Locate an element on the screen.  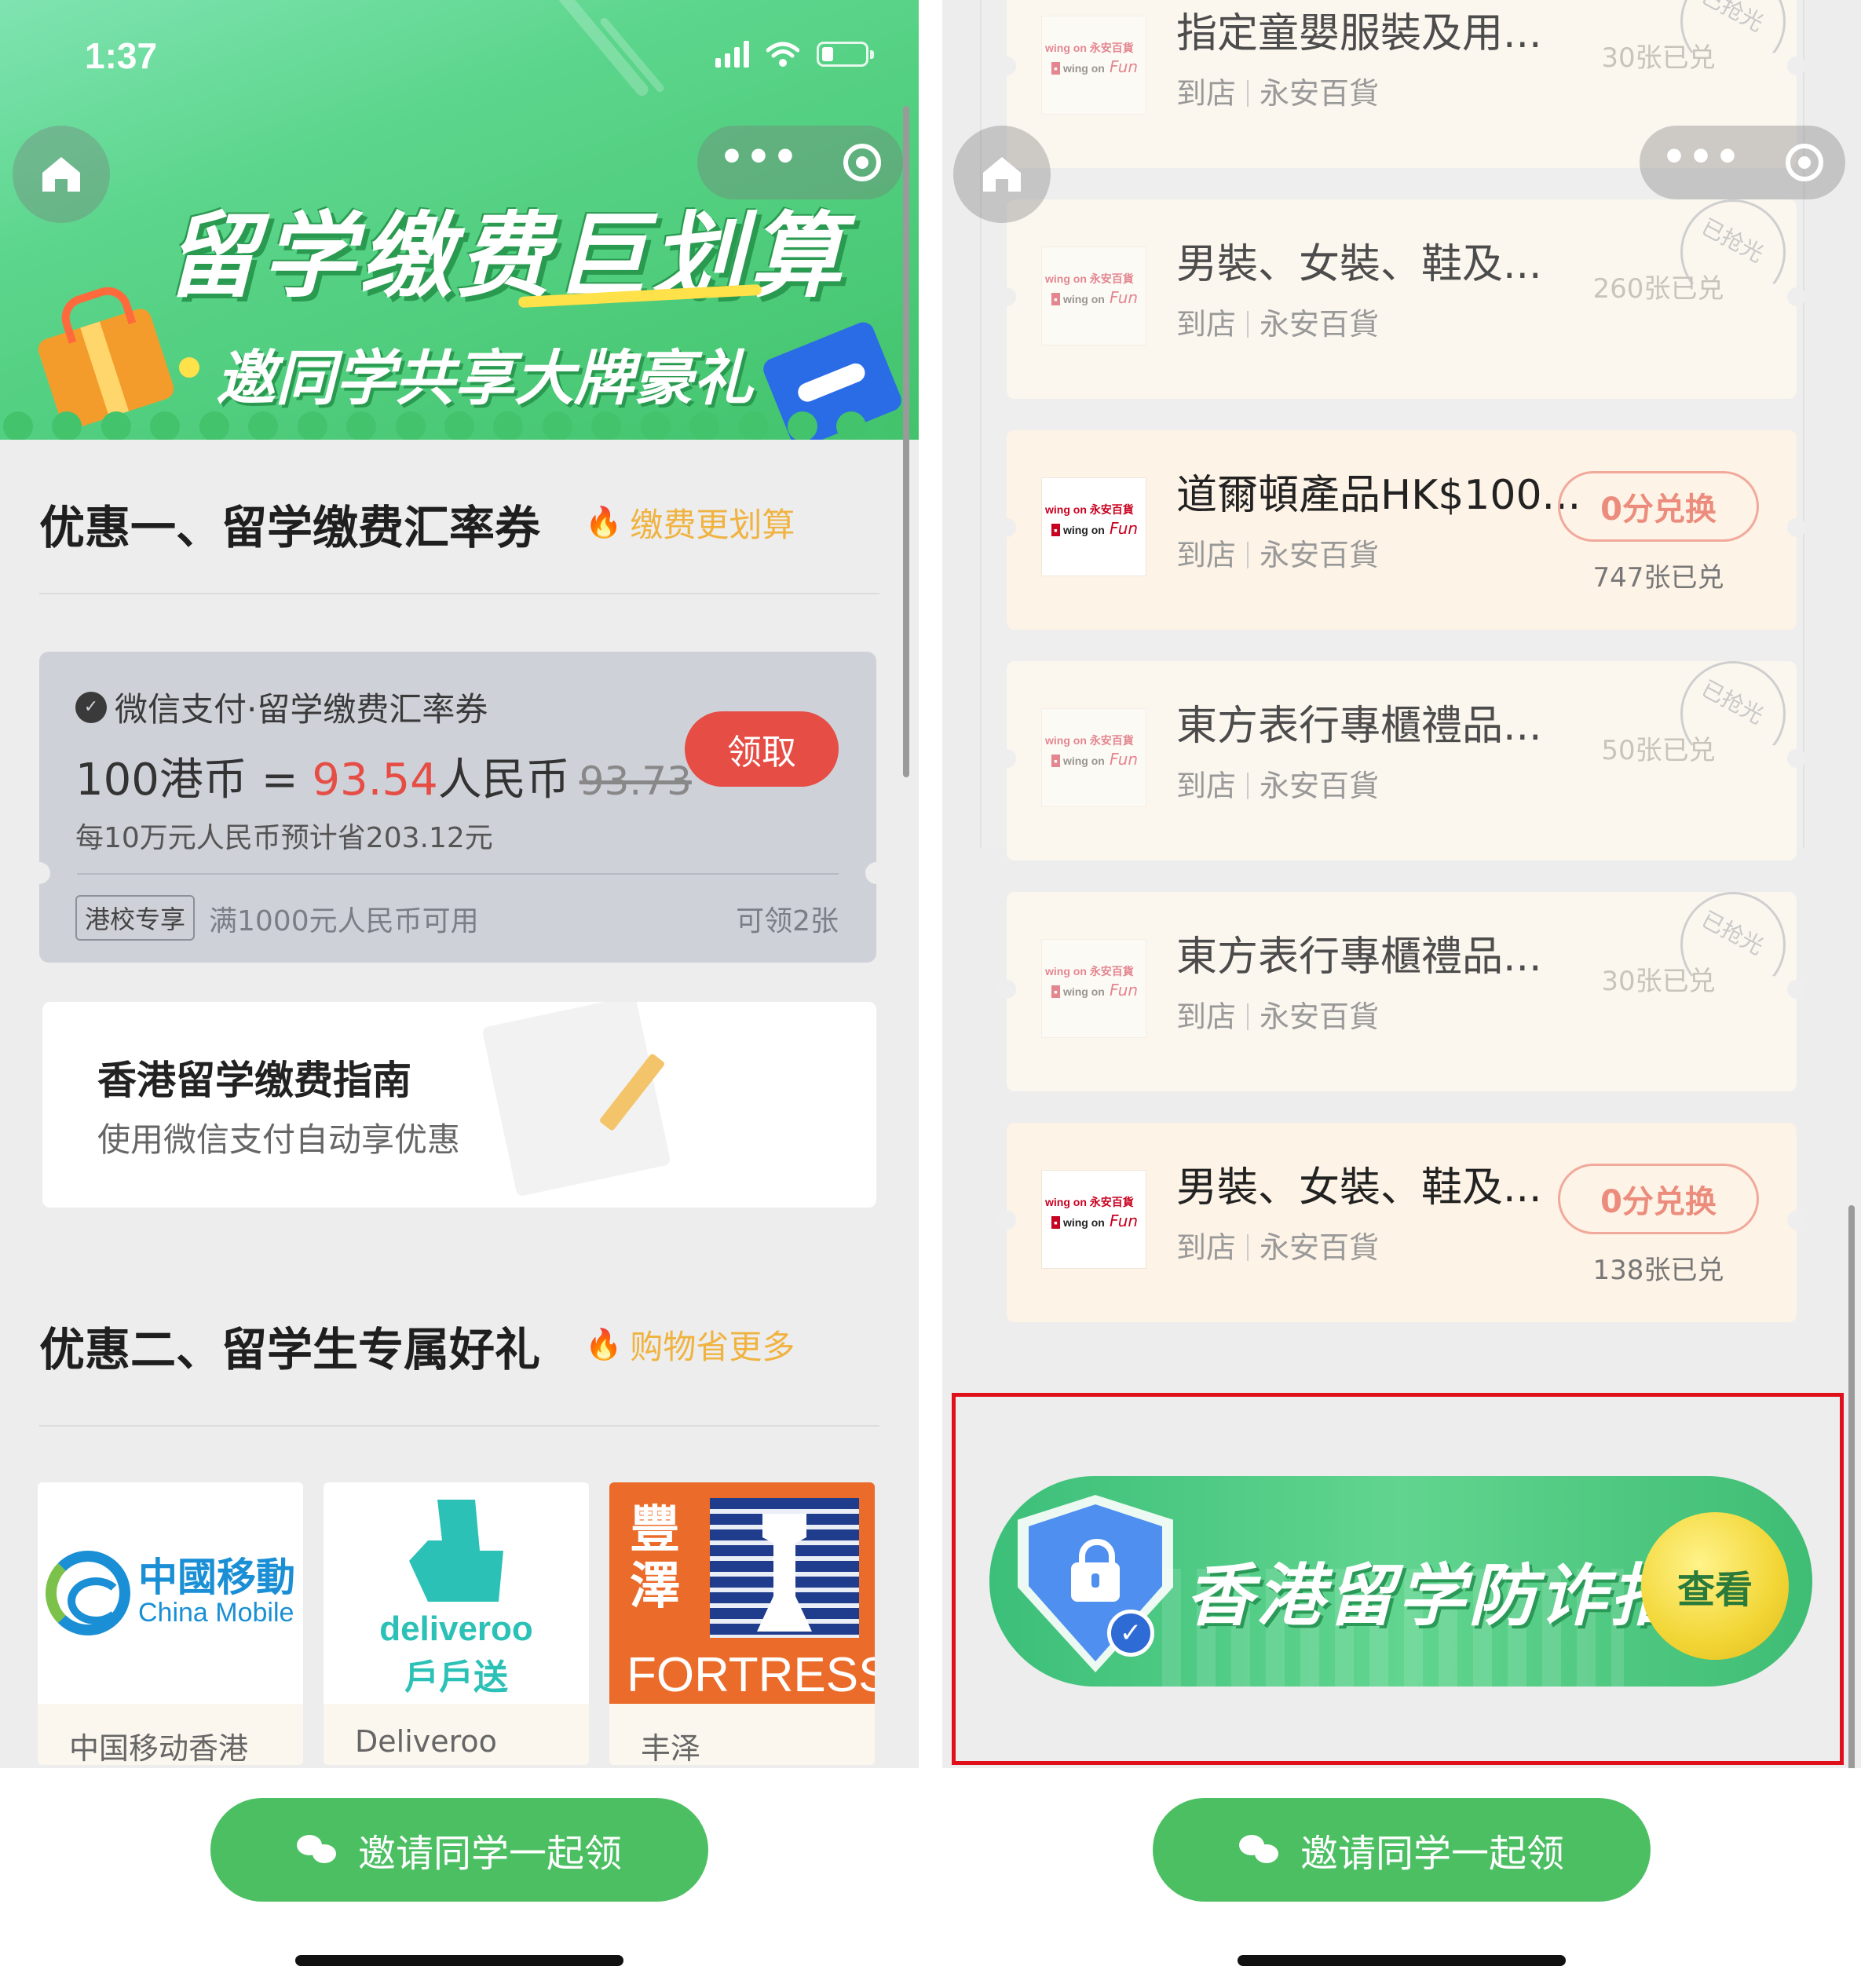
battery-icon is located at coordinates (845, 54).